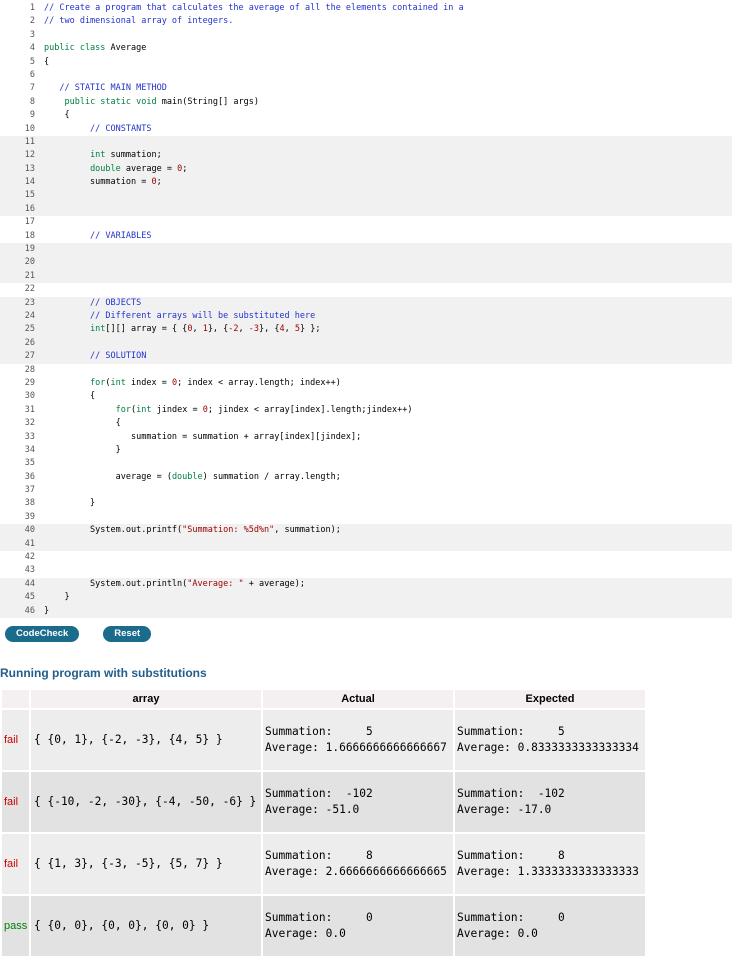 This screenshot has height=962, width=732. Describe the element at coordinates (366, 156) in the screenshot. I see `editable-code-line: 12 int summation;` at that location.